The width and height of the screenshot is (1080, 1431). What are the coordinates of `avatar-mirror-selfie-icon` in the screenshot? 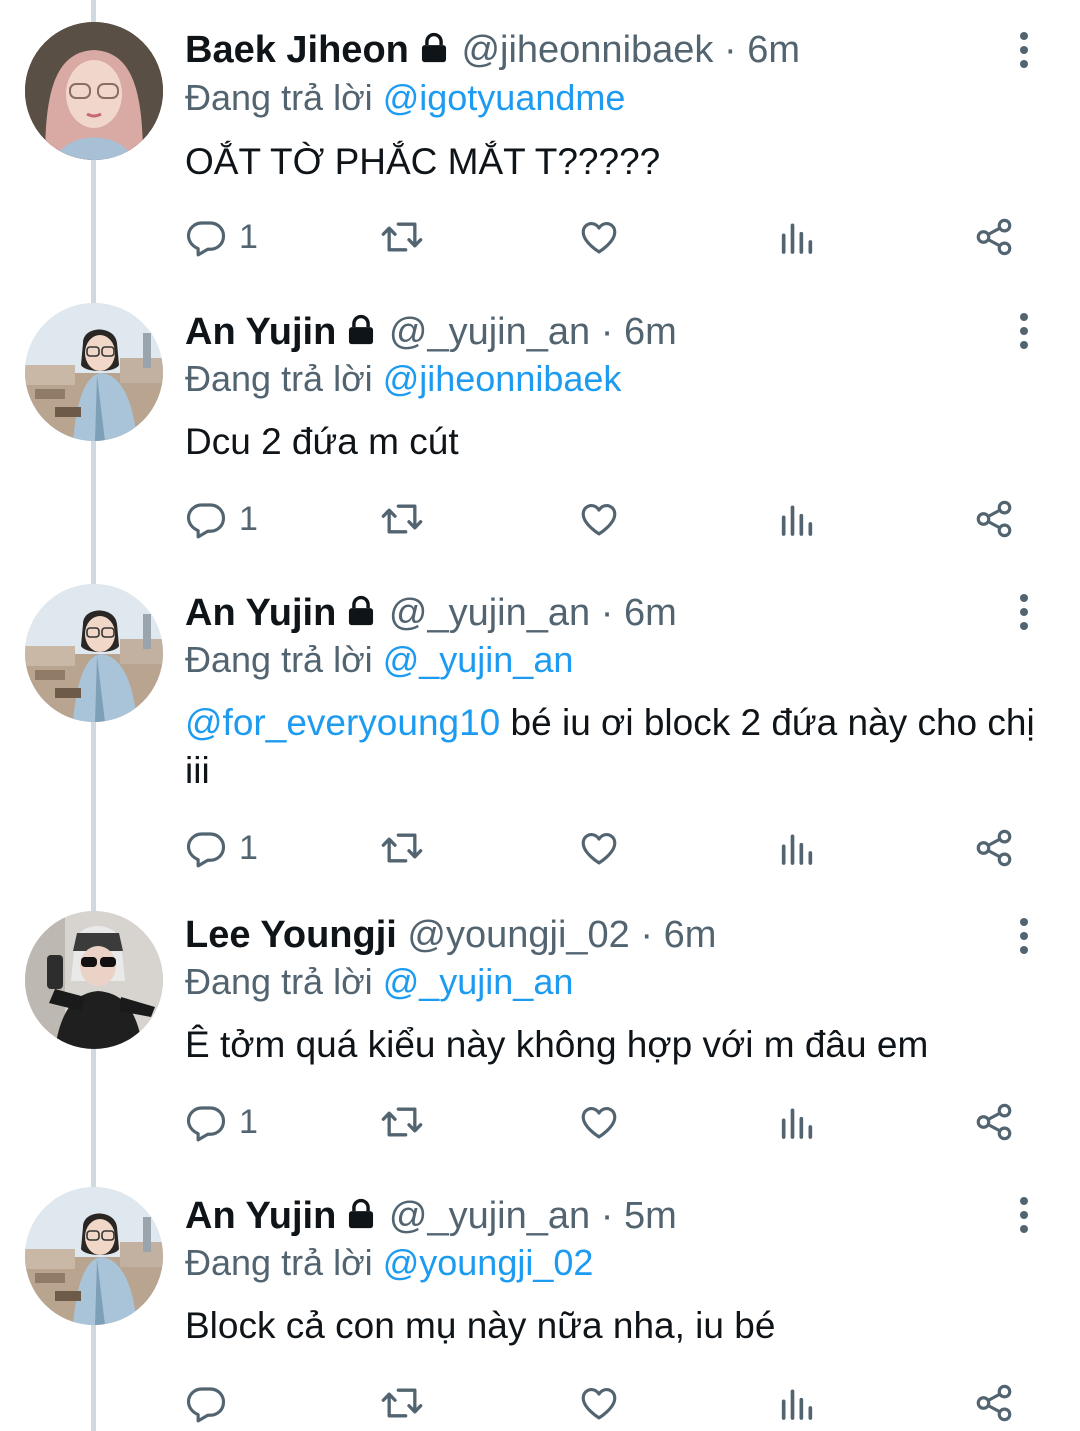 It's located at (94, 980).